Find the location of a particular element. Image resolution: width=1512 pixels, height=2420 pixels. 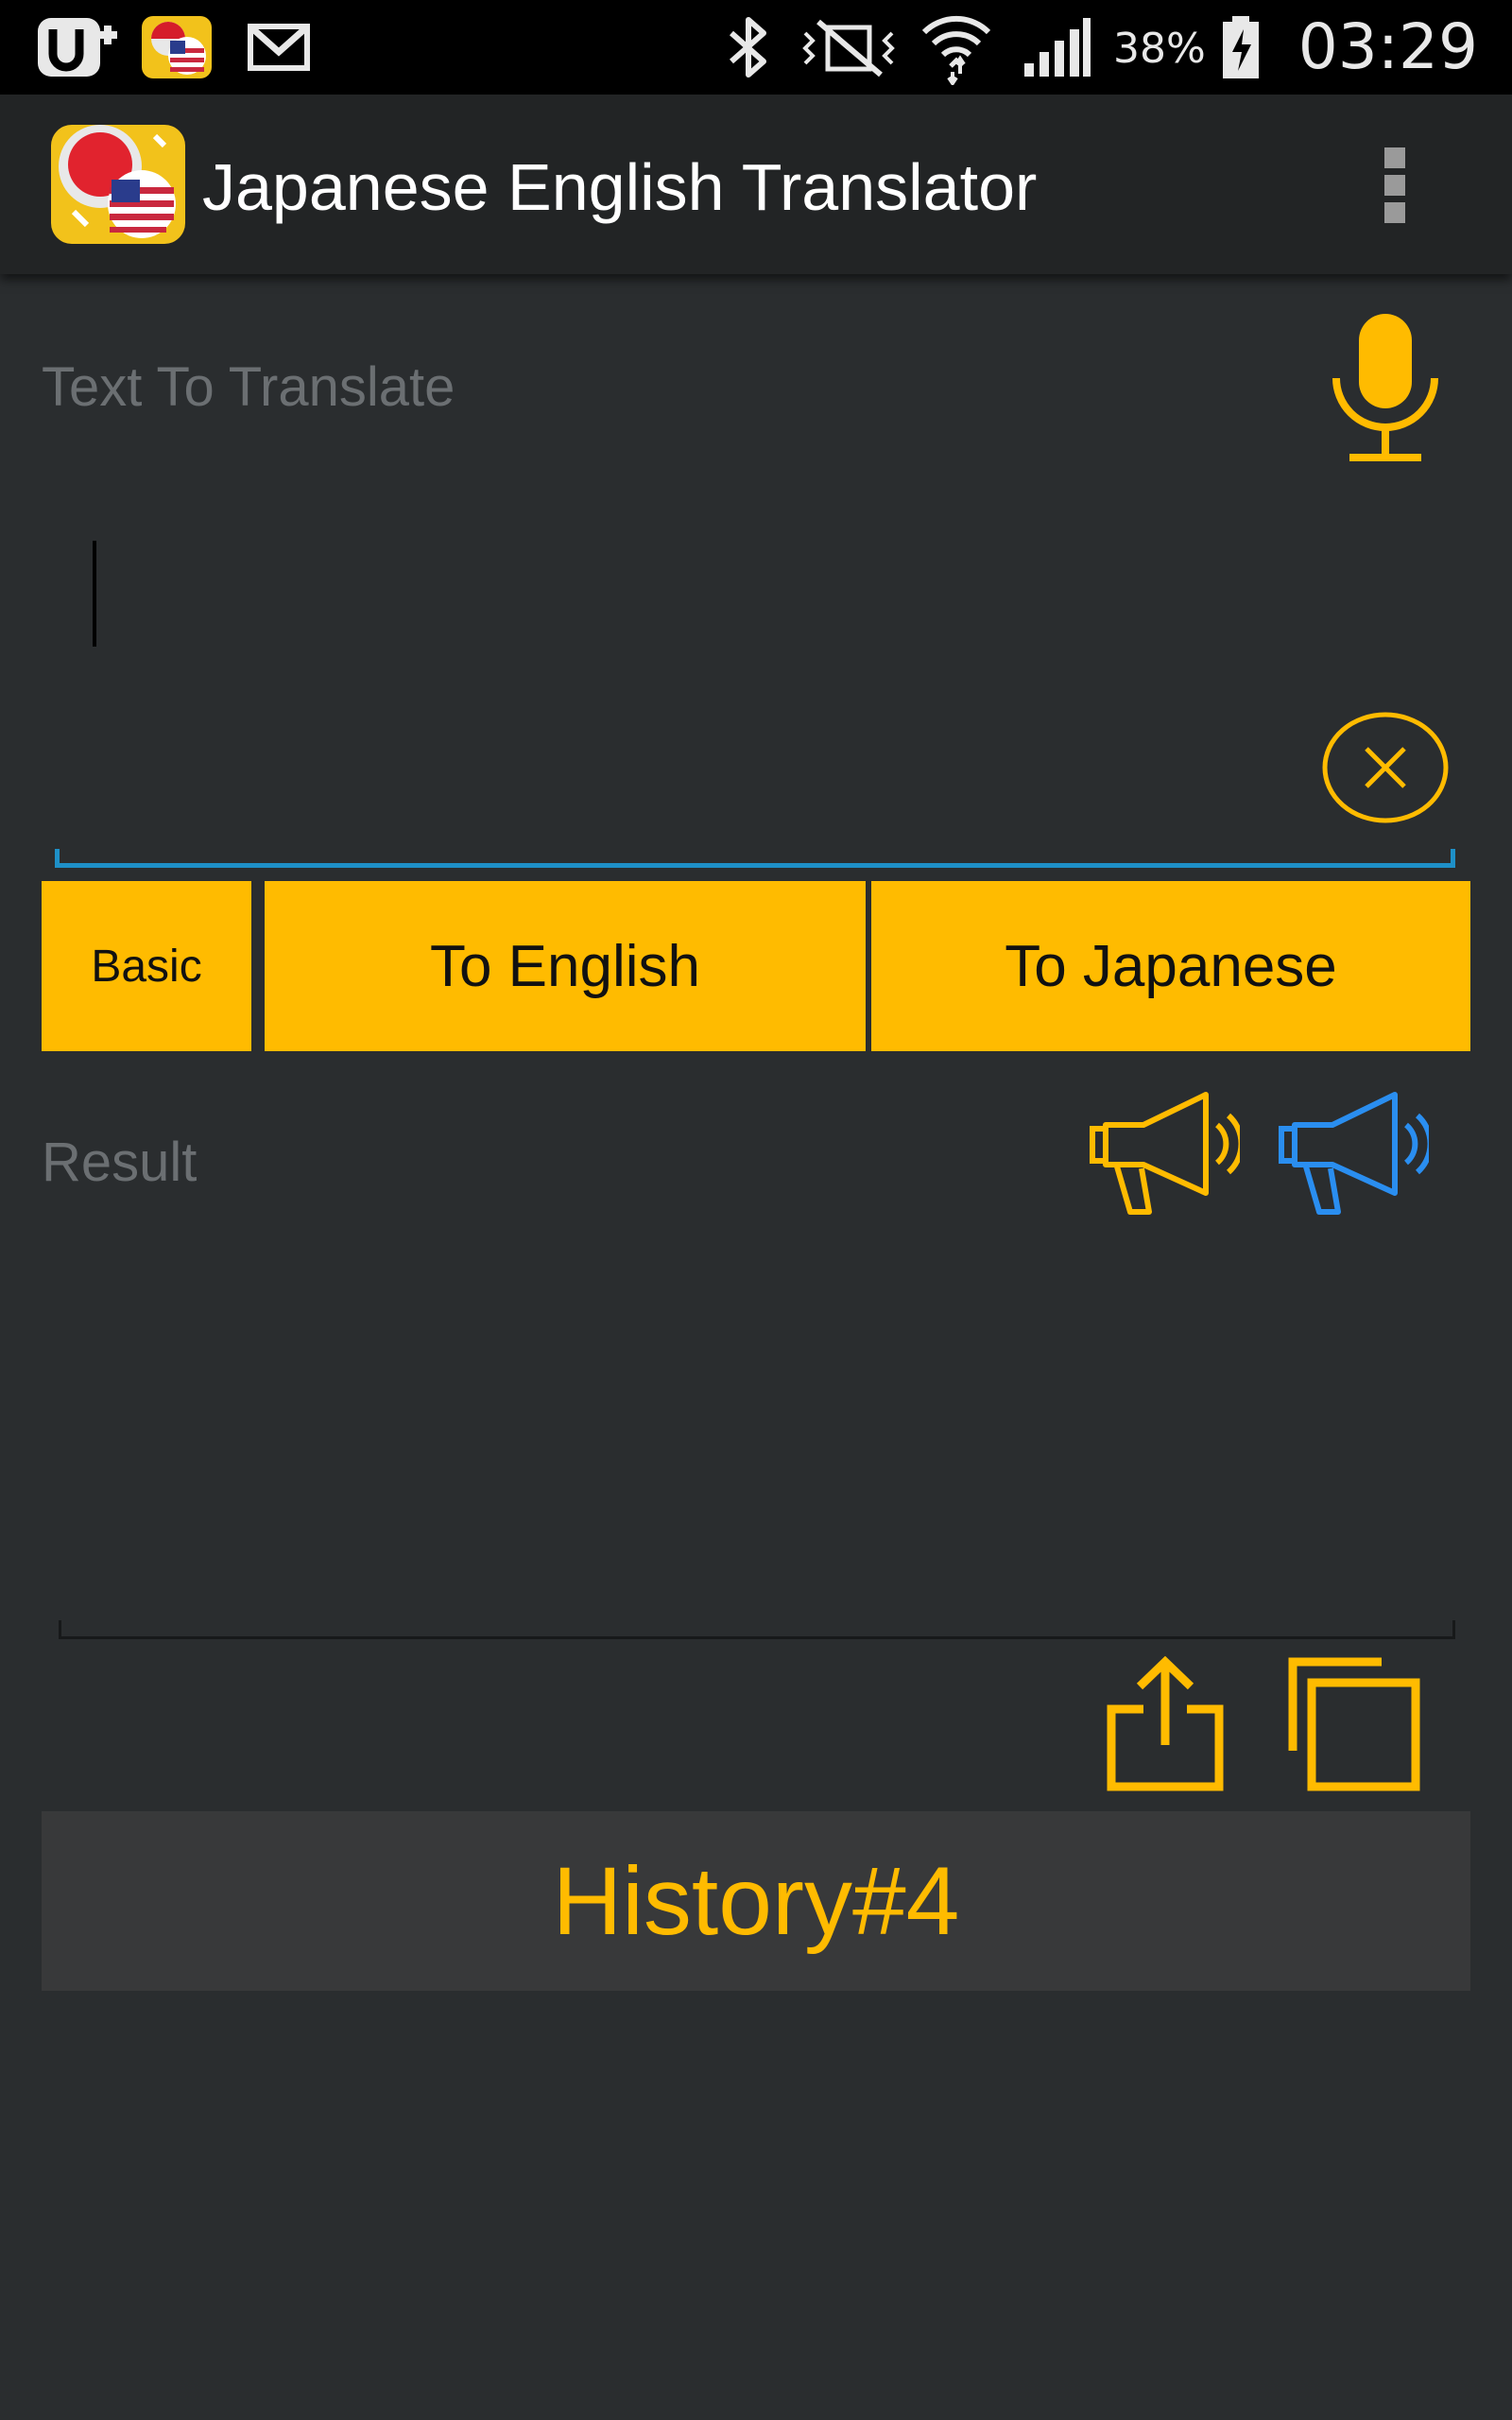

speak-english-button is located at coordinates (1167, 1155).